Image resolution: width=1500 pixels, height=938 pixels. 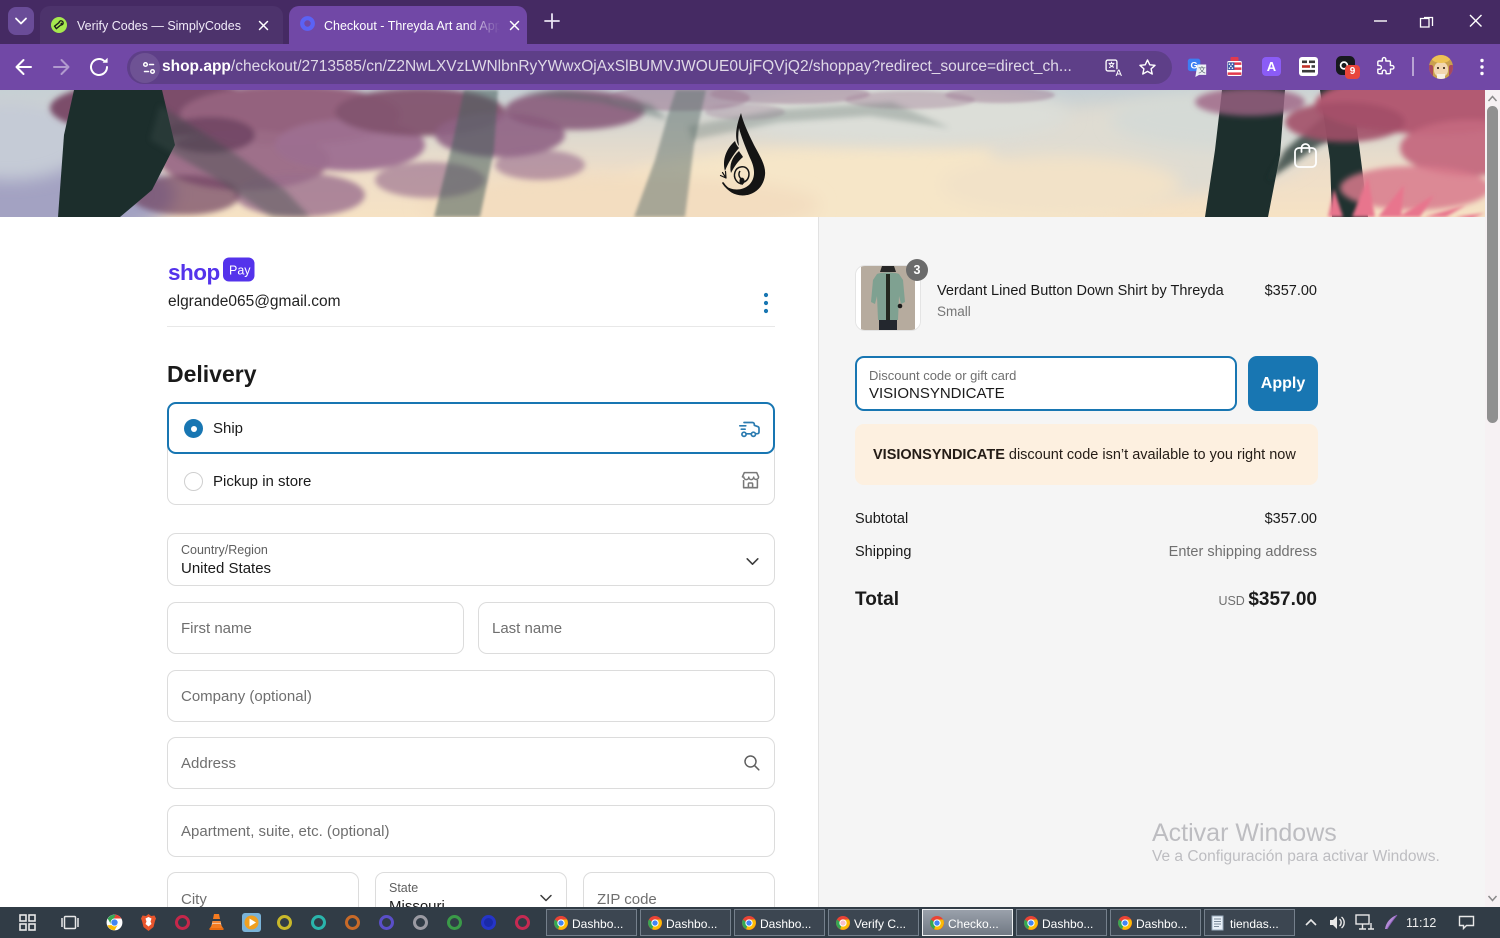 What do you see at coordinates (1194, 65) in the screenshot?
I see `svg-text: G` at bounding box center [1194, 65].